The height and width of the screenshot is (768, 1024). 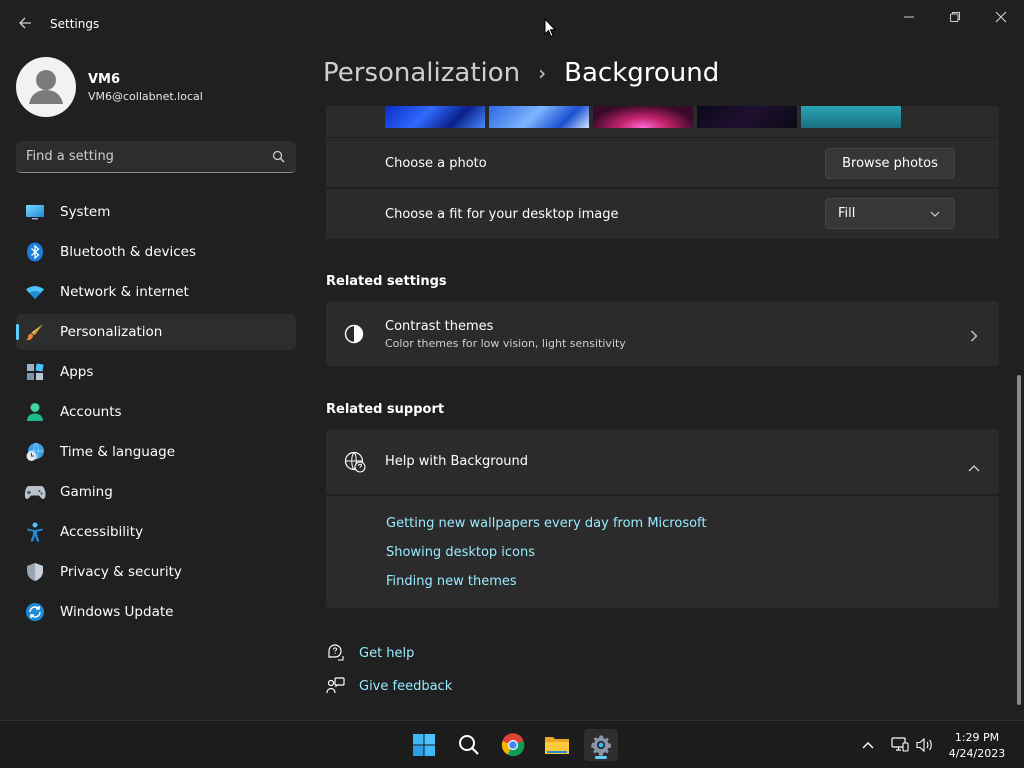 What do you see at coordinates (385, 409) in the screenshot?
I see `related-support-heading: Related support` at bounding box center [385, 409].